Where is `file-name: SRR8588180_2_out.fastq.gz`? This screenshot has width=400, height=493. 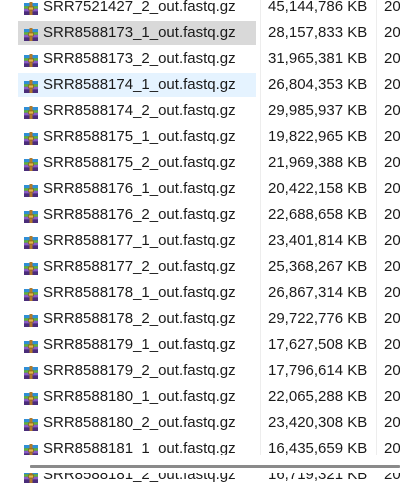 file-name: SRR8588180_2_out.fastq.gz is located at coordinates (139, 422).